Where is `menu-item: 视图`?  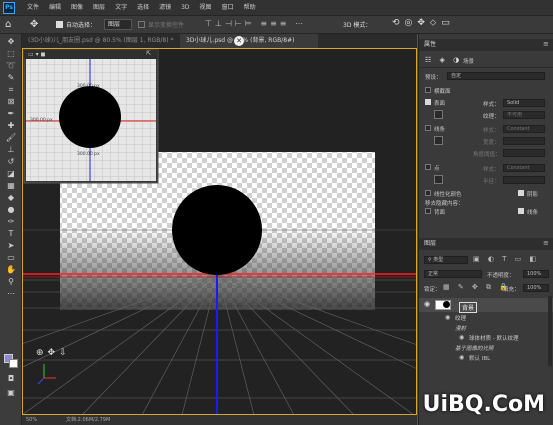
menu-item: 视图 is located at coordinates (206, 8).